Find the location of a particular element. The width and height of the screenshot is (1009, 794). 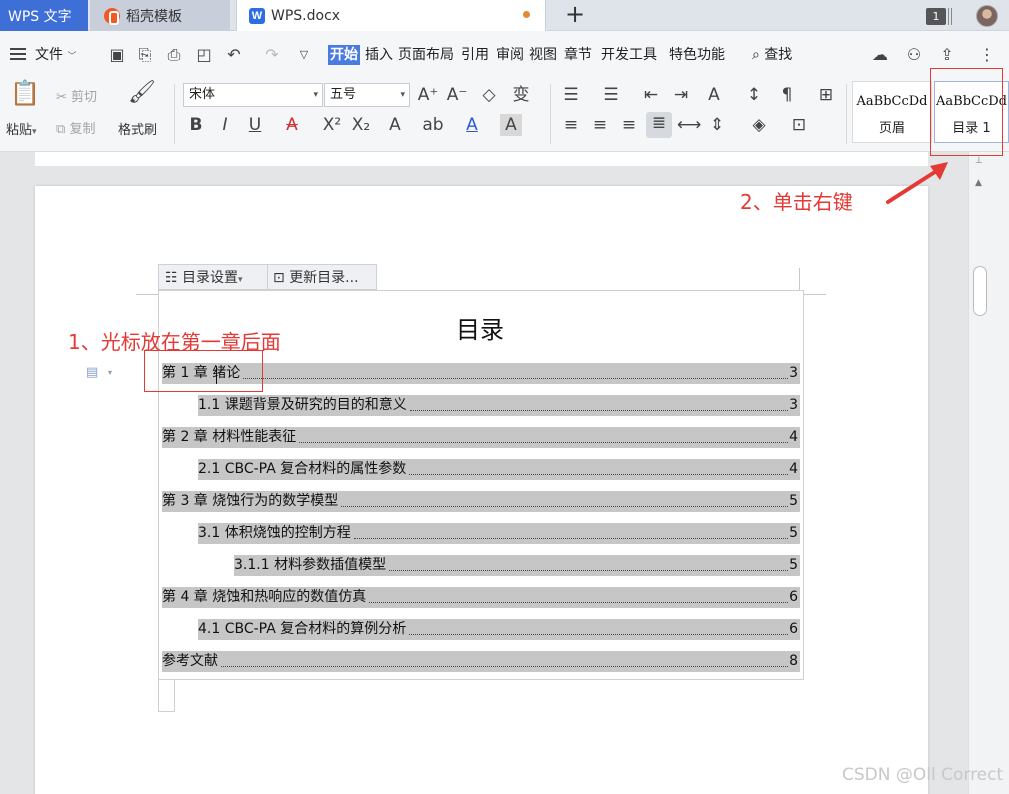

hamburger-menu-icon is located at coordinates (18, 54).